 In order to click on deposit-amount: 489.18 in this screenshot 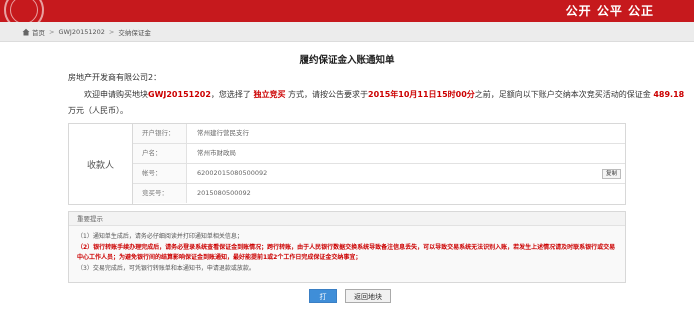, I will do `click(669, 94)`.